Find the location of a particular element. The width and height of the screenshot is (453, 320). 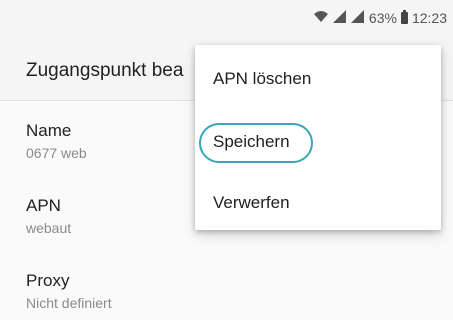

status-time: 12:23 is located at coordinates (429, 17).